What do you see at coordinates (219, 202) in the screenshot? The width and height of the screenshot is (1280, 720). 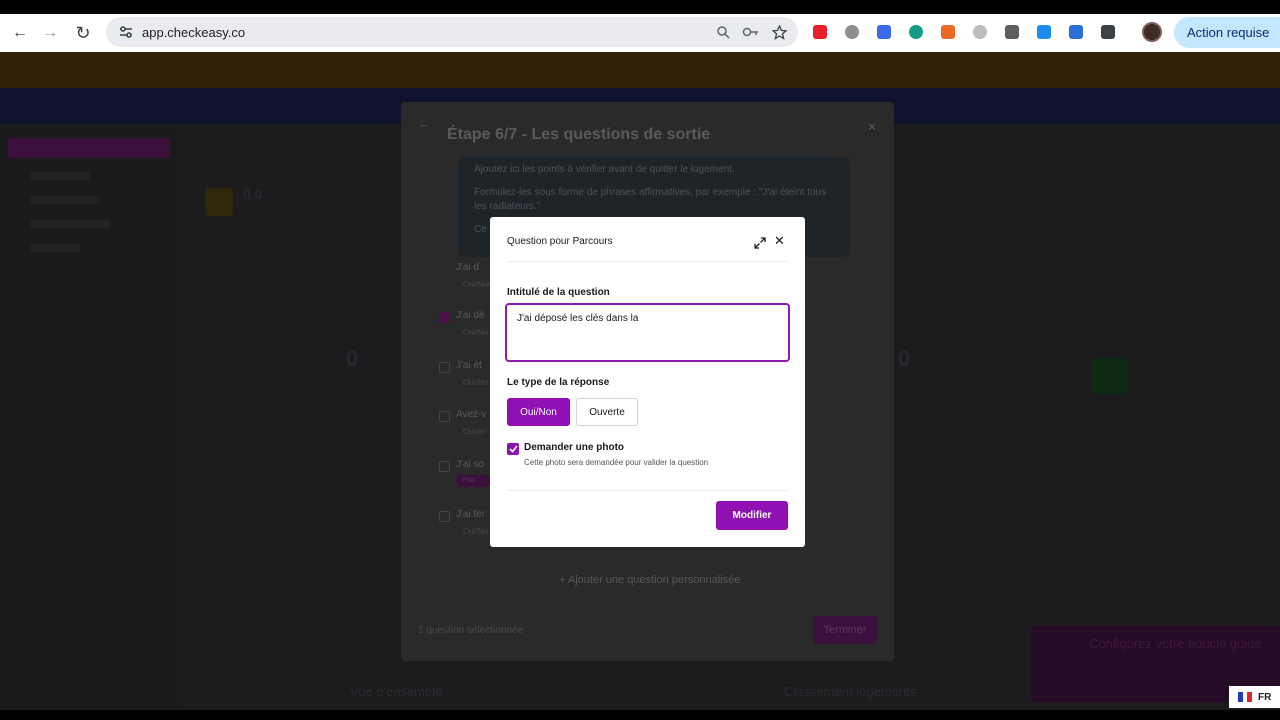 I see `stat-icon` at bounding box center [219, 202].